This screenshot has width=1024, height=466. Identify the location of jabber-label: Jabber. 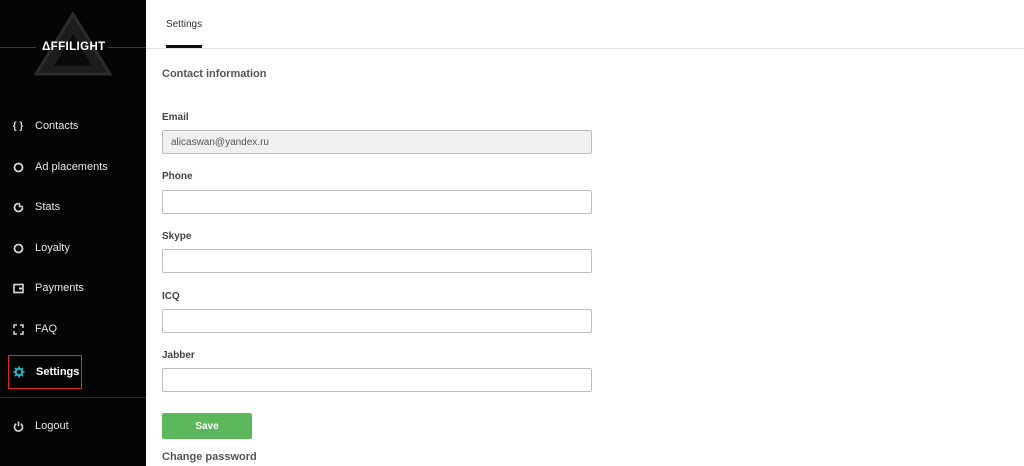
(178, 355).